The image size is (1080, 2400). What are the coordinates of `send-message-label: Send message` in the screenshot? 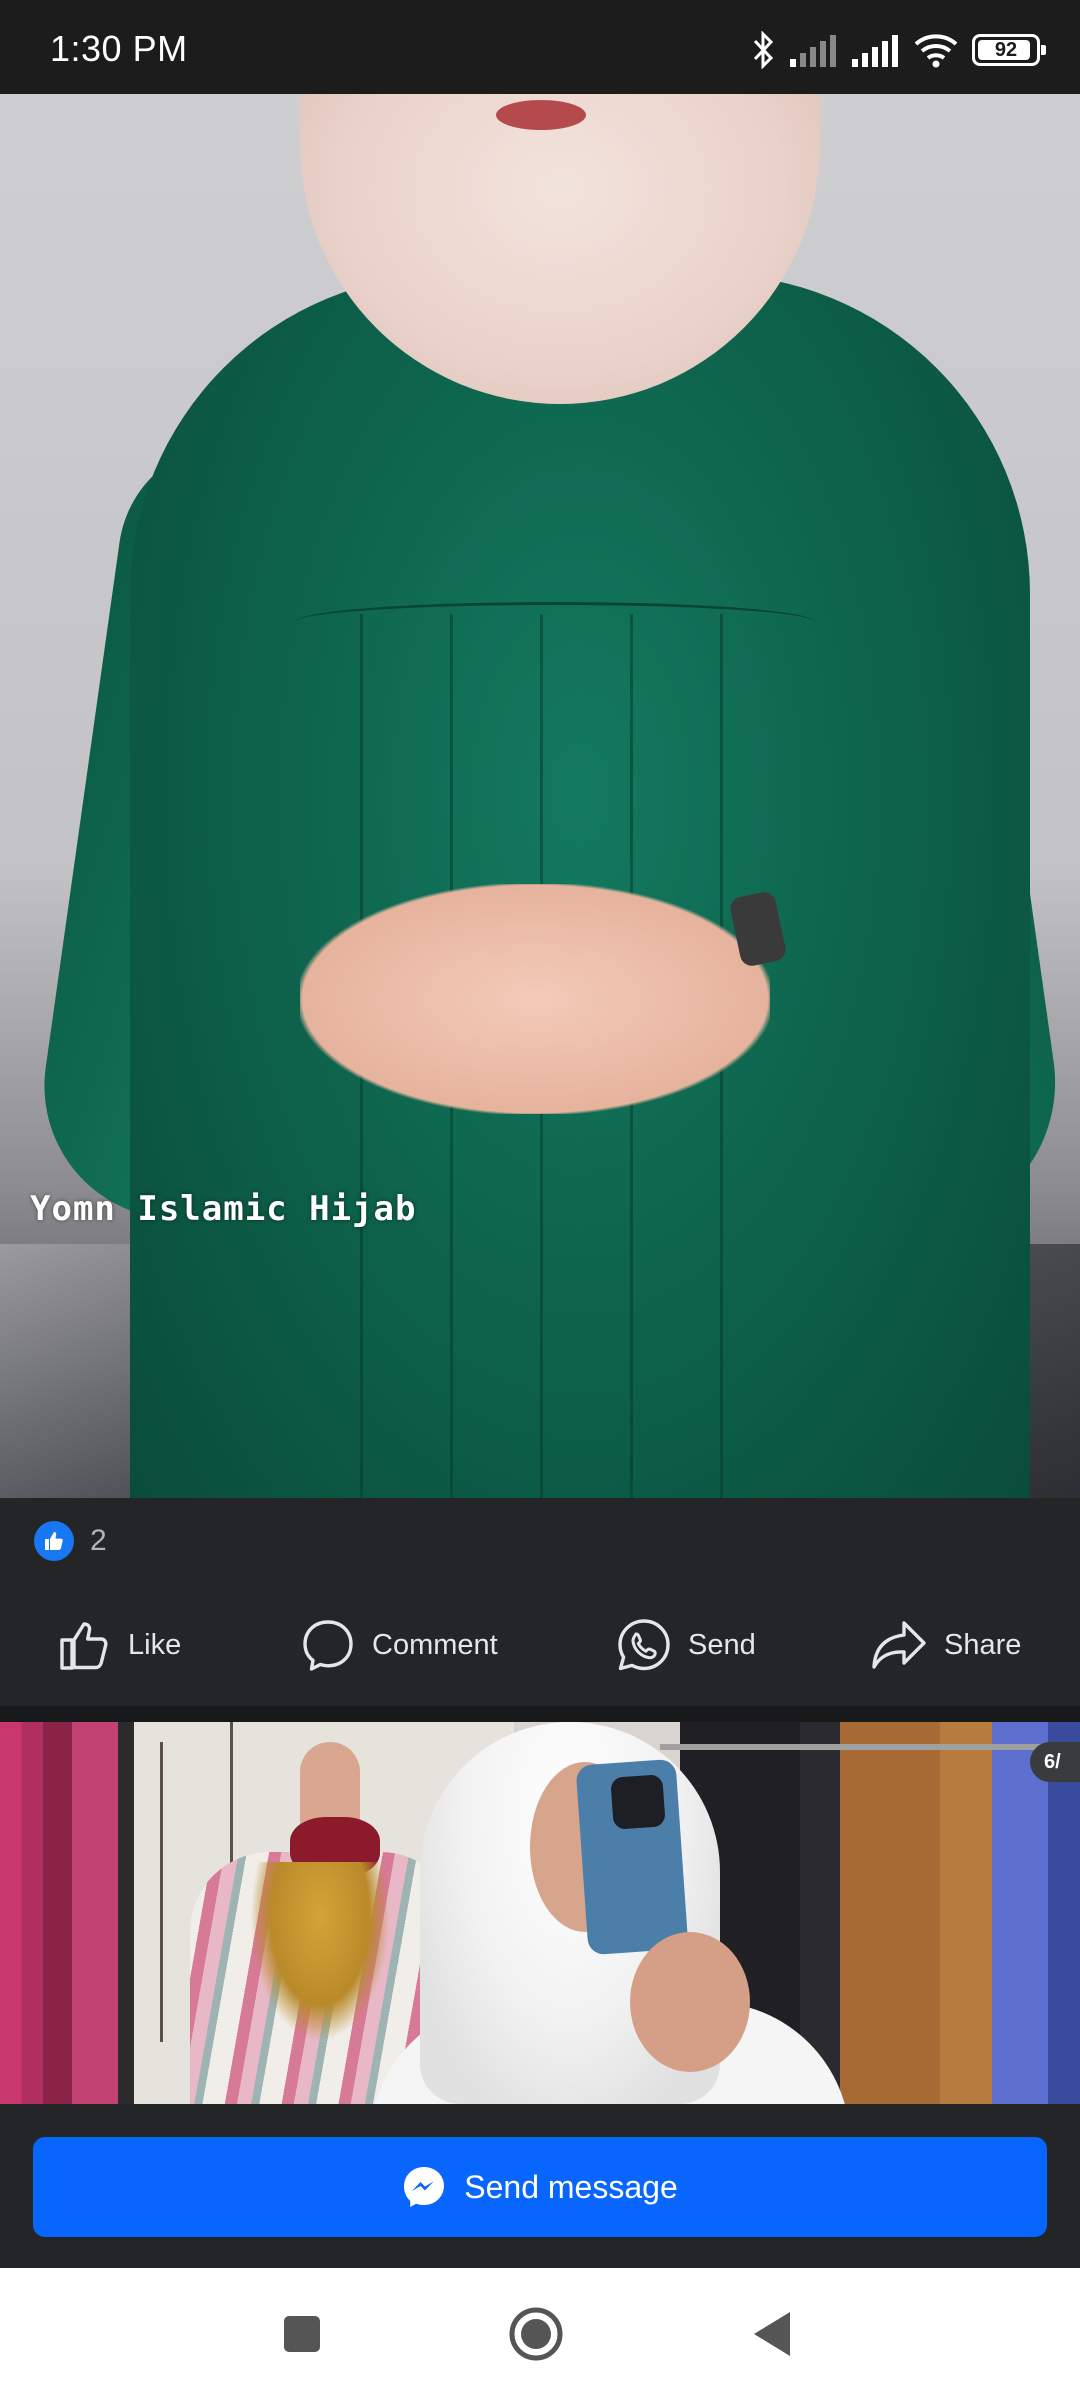 It's located at (571, 2186).